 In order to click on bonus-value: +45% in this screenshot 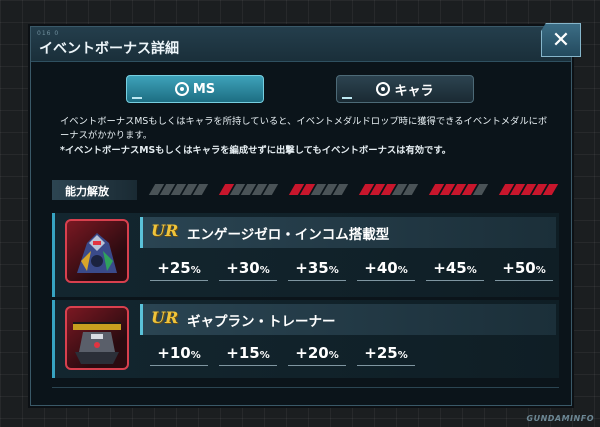, I will do `click(455, 270)`.